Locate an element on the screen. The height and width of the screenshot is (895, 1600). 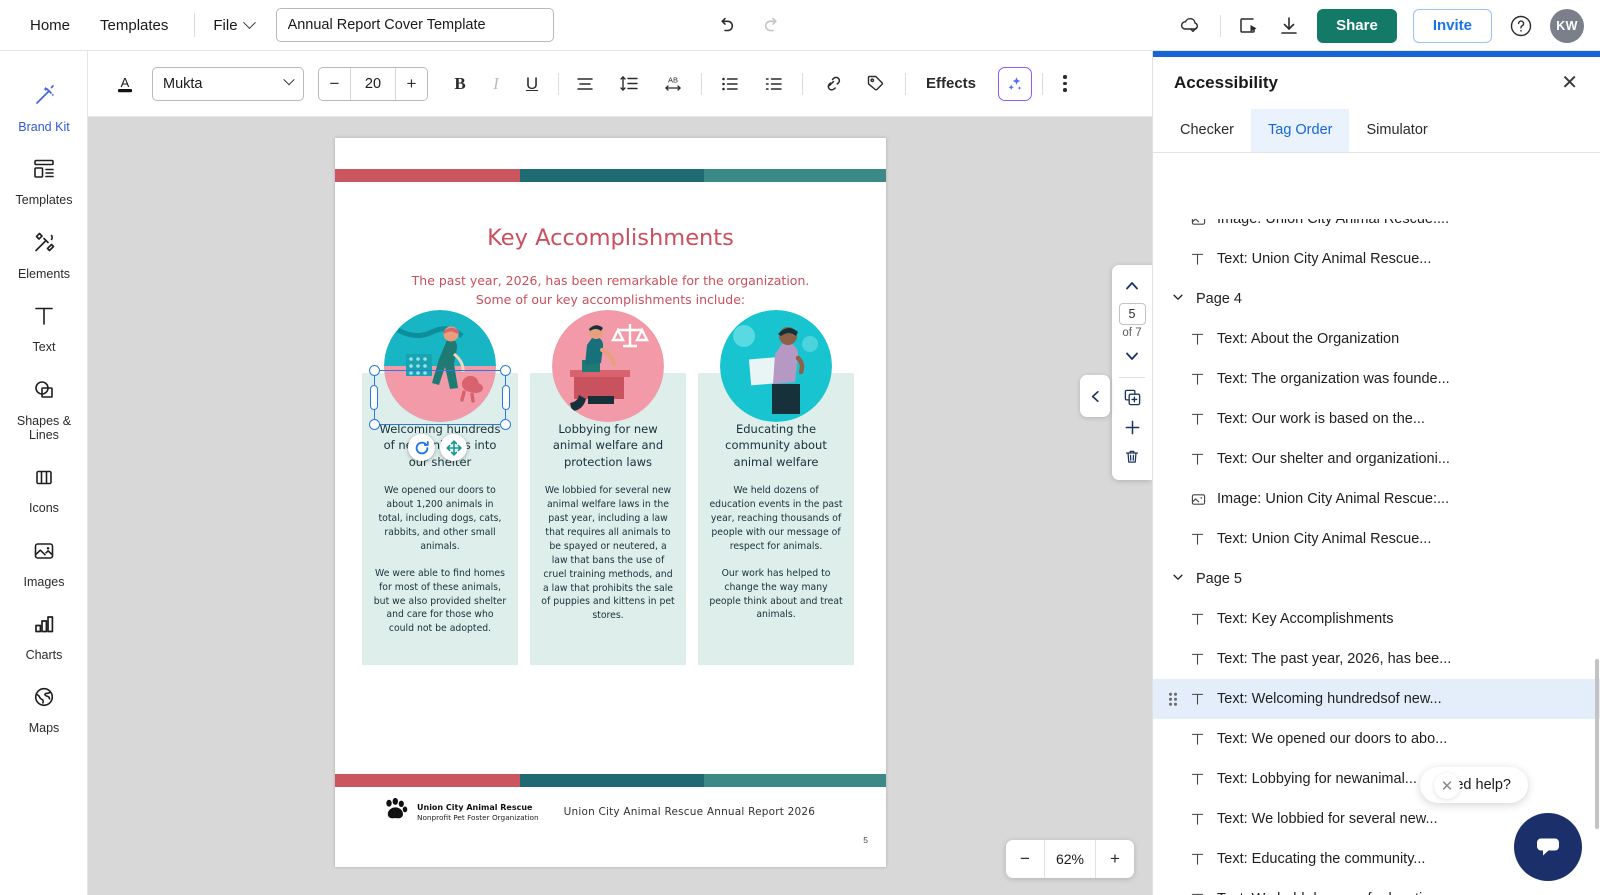
page-title: Key Accomplishments is located at coordinates (610, 238).